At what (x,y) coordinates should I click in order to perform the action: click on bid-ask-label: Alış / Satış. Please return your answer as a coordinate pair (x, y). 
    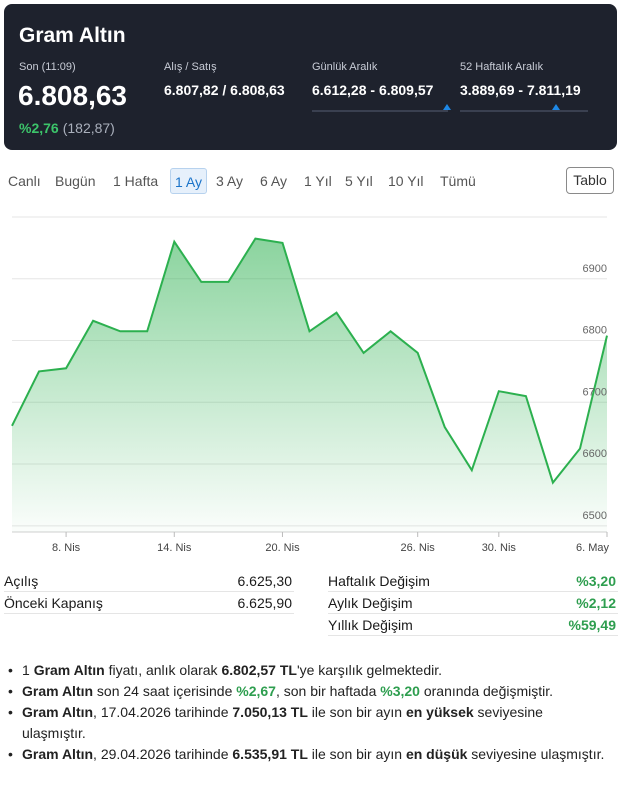
    Looking at the image, I should click on (190, 67).